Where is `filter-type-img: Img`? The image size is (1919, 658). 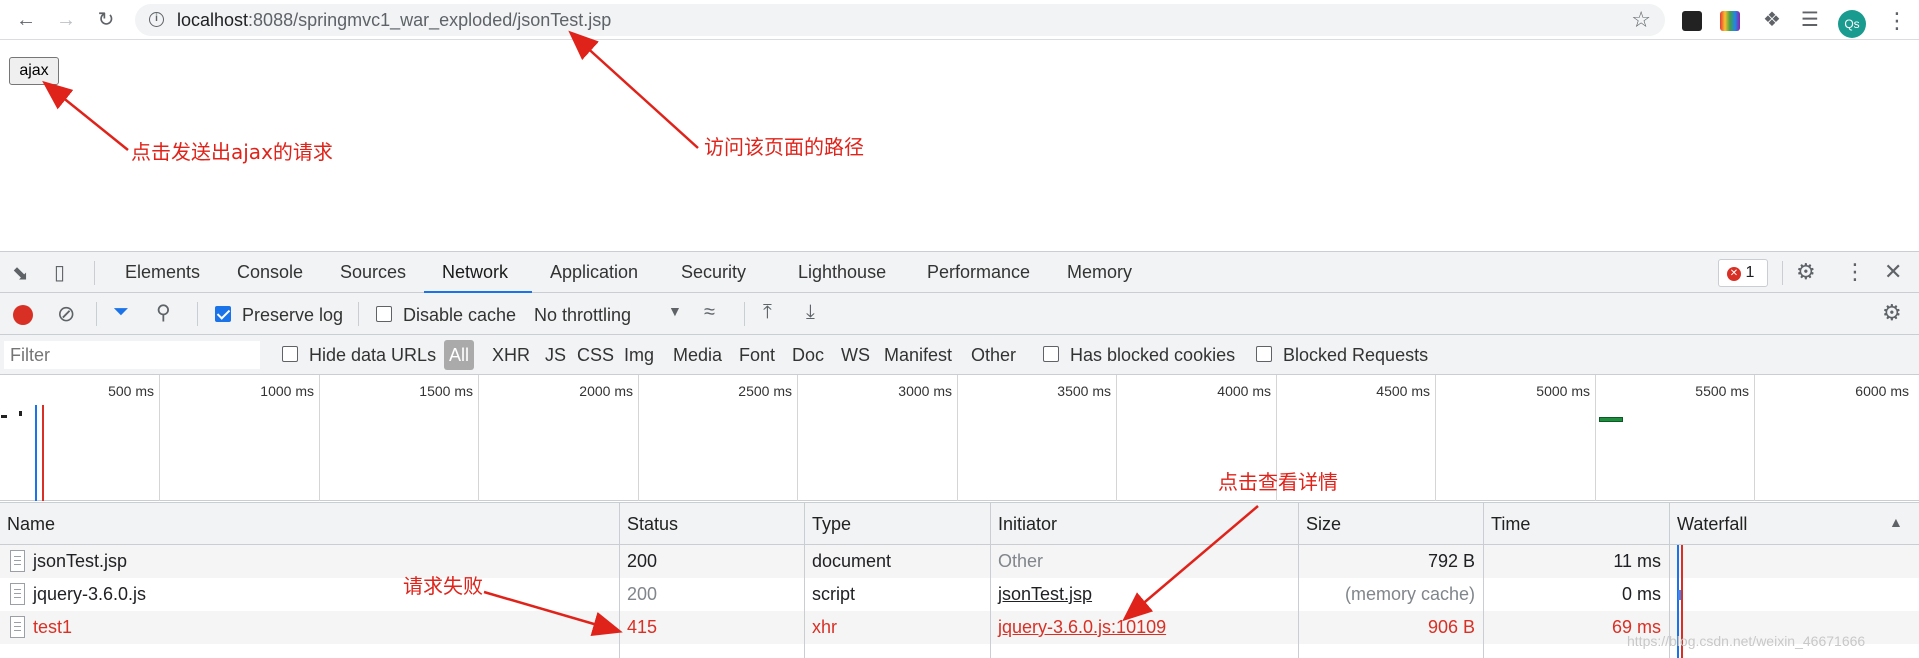
filter-type-img: Img is located at coordinates (639, 355).